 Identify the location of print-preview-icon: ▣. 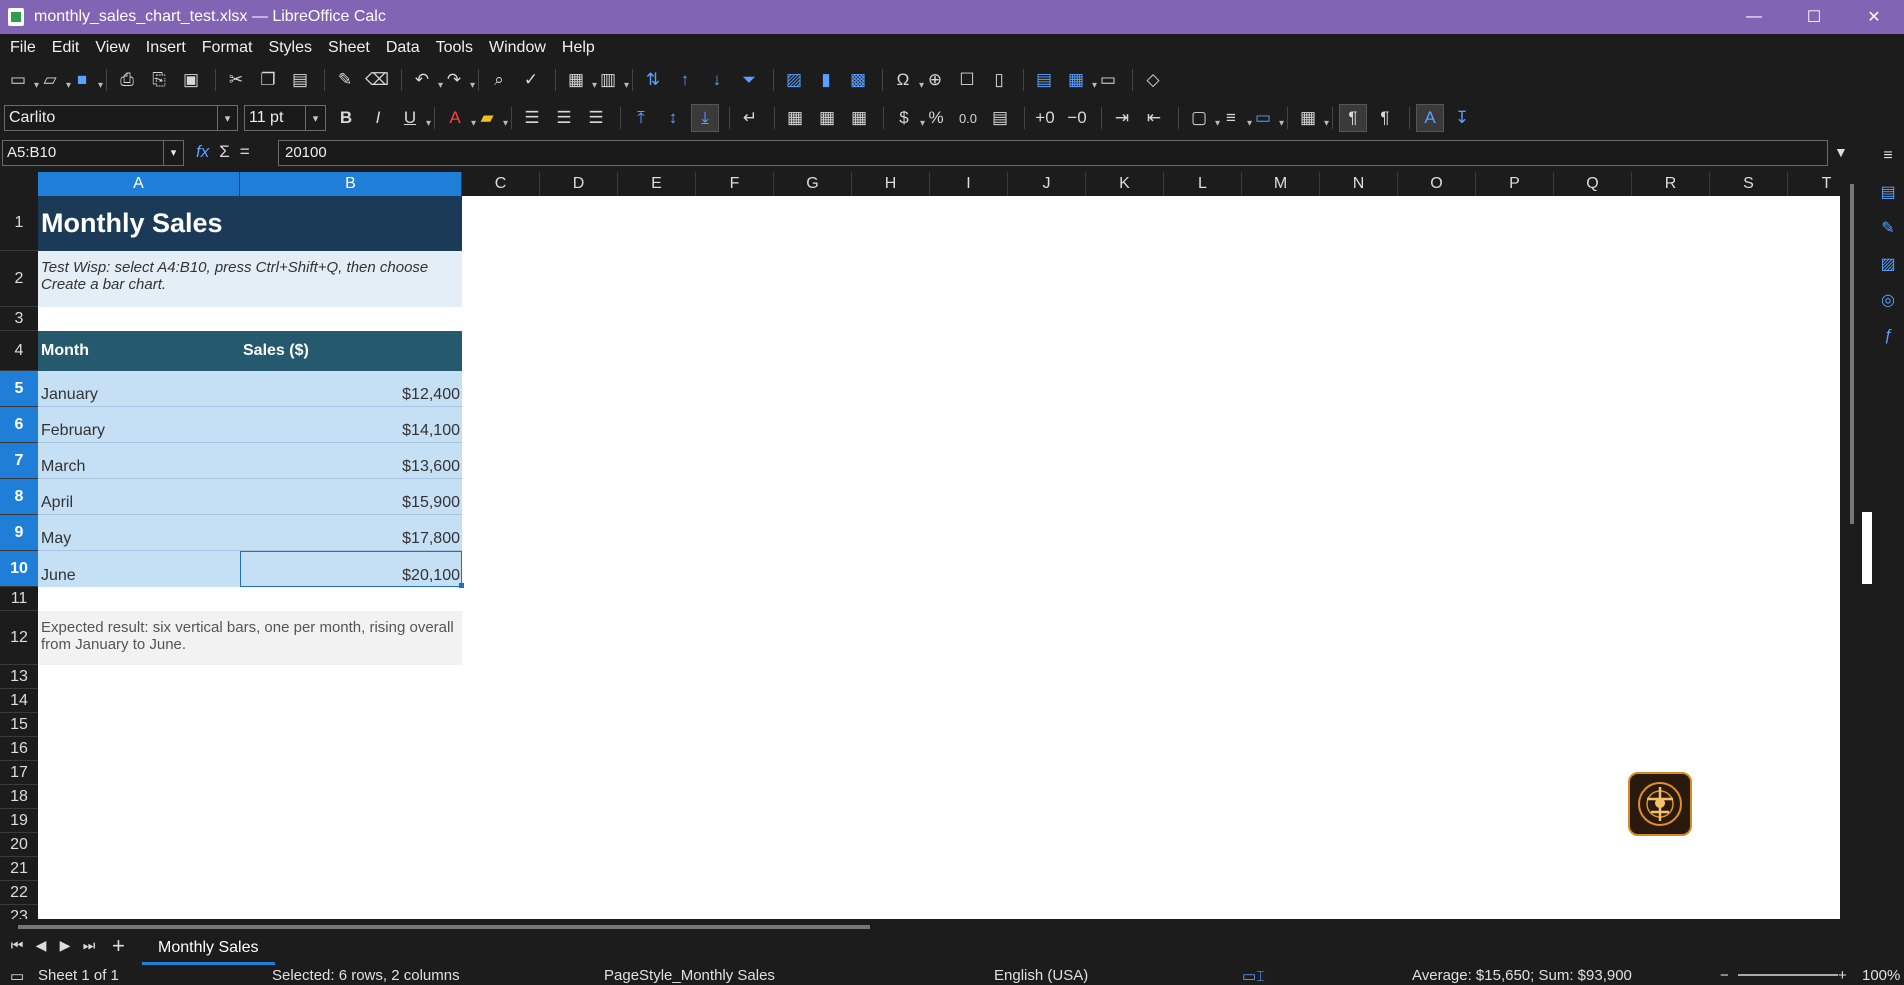
(191, 80).